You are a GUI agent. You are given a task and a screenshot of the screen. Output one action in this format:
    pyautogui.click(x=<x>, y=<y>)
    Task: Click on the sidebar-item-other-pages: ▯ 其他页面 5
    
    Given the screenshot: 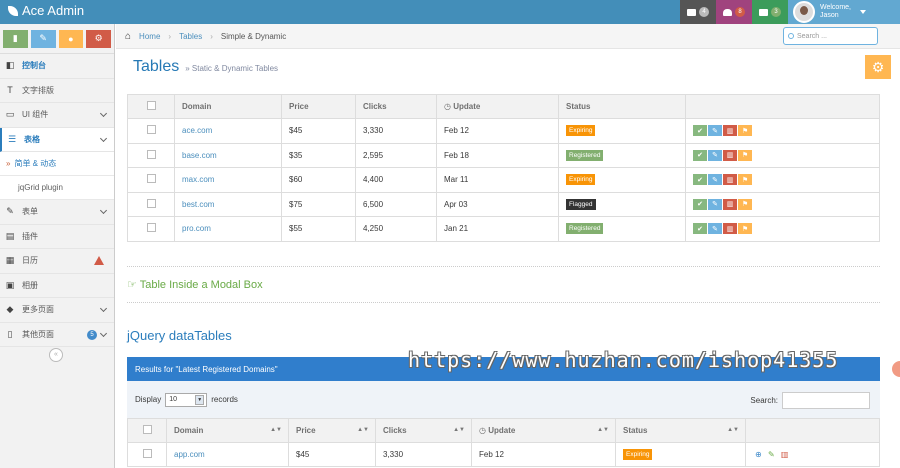 What is the action you would take?
    pyautogui.click(x=57, y=335)
    